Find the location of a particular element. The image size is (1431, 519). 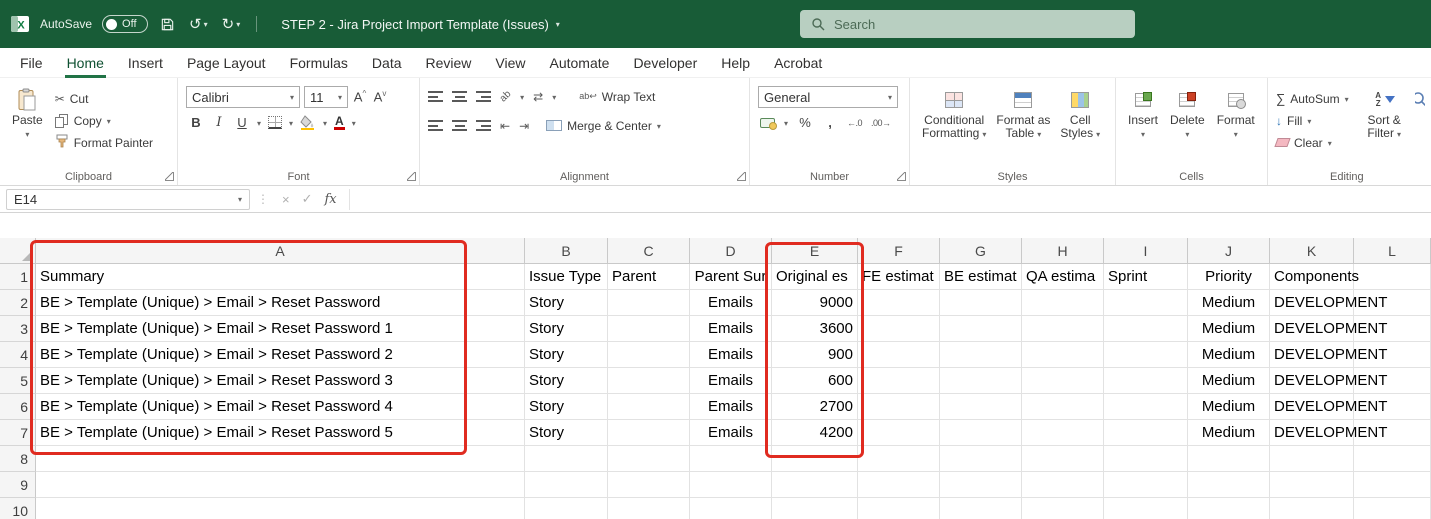

excel-app-icon: X is located at coordinates (20, 24).